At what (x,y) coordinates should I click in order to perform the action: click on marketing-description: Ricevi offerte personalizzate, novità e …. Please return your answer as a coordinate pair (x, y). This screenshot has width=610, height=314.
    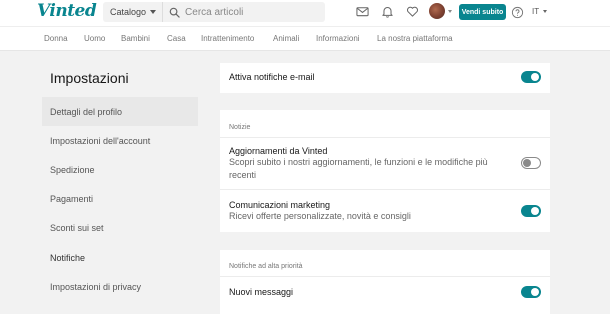
    Looking at the image, I should click on (320, 216).